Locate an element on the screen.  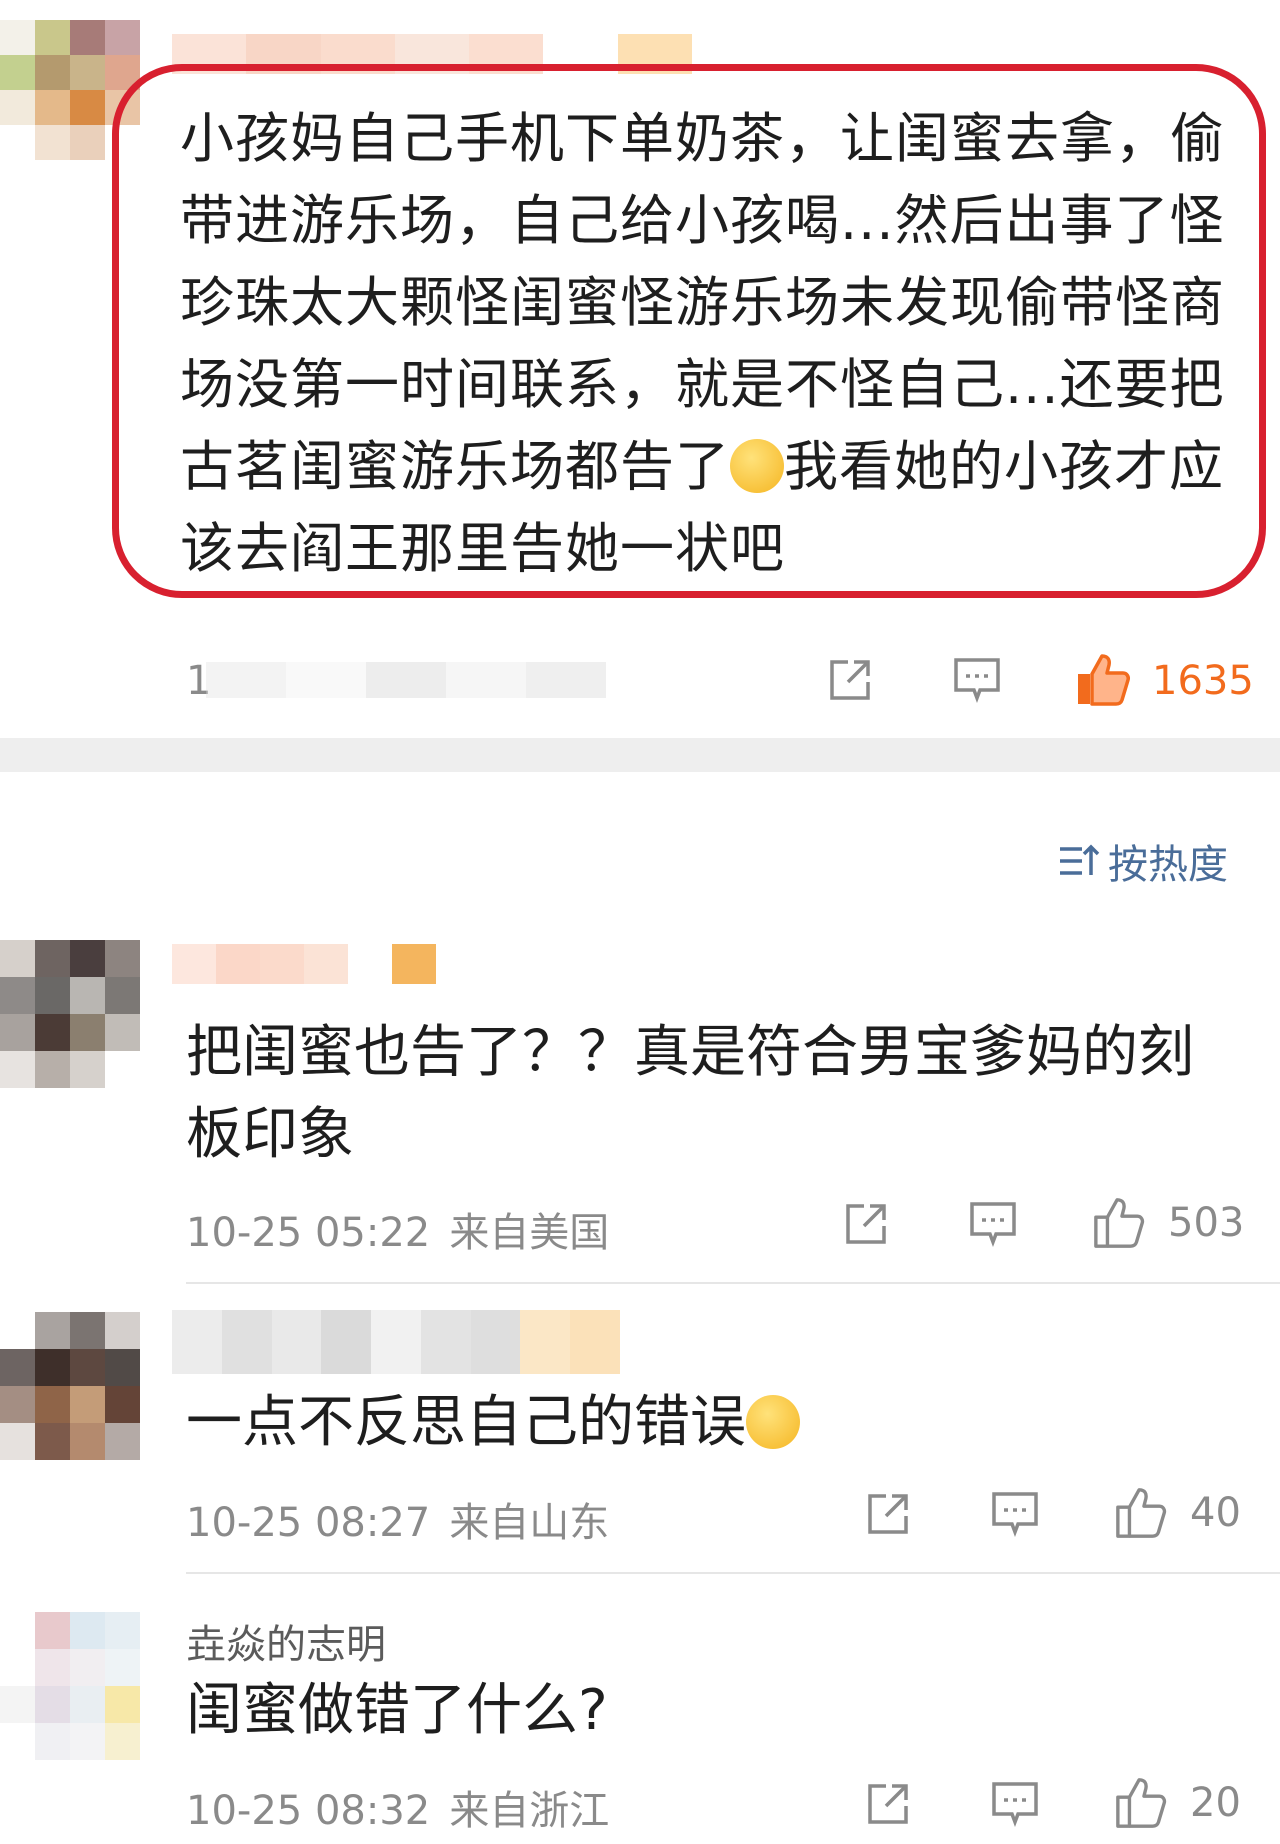
comment-text: 把闺蜜也告了？？真是符合男宝爹妈的刻板印象 is located at coordinates (690, 1093).